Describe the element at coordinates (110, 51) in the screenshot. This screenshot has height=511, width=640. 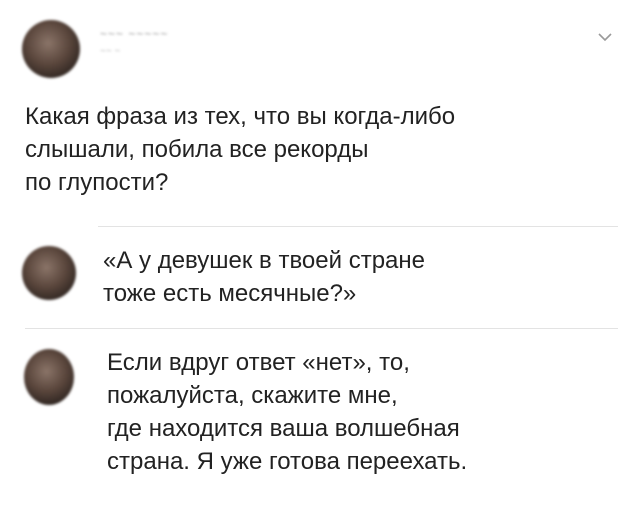
I see `author-handle: ~~ ~` at that location.